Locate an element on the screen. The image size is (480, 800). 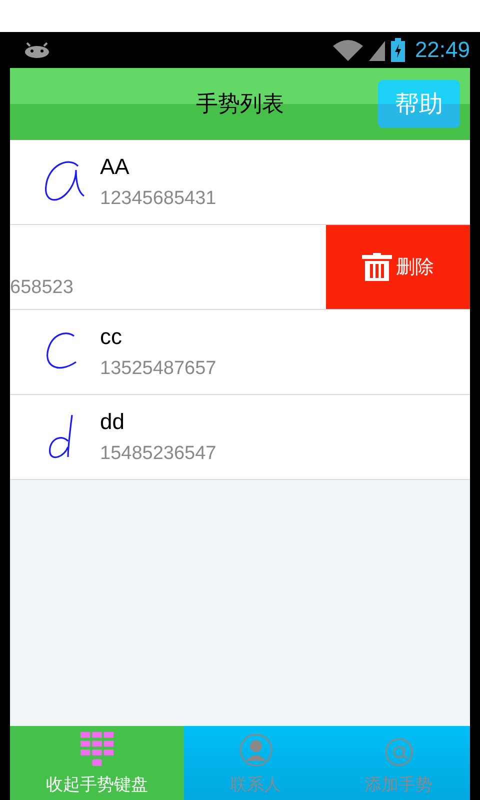
list-row: dd 15485236547 is located at coordinates (240, 437).